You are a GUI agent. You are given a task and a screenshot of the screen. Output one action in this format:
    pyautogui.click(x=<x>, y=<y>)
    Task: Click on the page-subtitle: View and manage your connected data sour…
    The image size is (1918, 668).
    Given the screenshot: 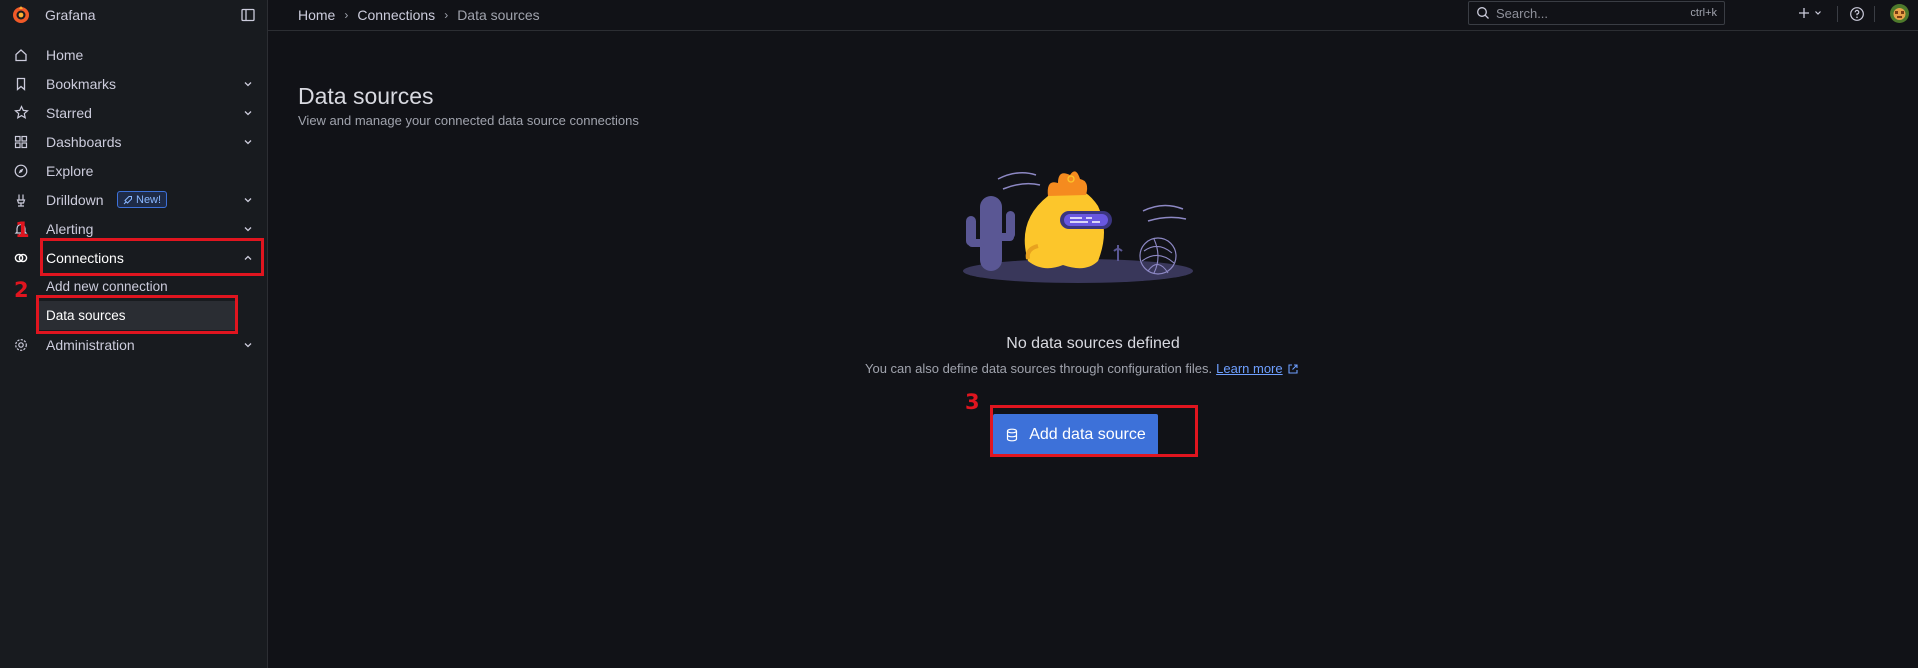 What is the action you would take?
    pyautogui.click(x=468, y=120)
    